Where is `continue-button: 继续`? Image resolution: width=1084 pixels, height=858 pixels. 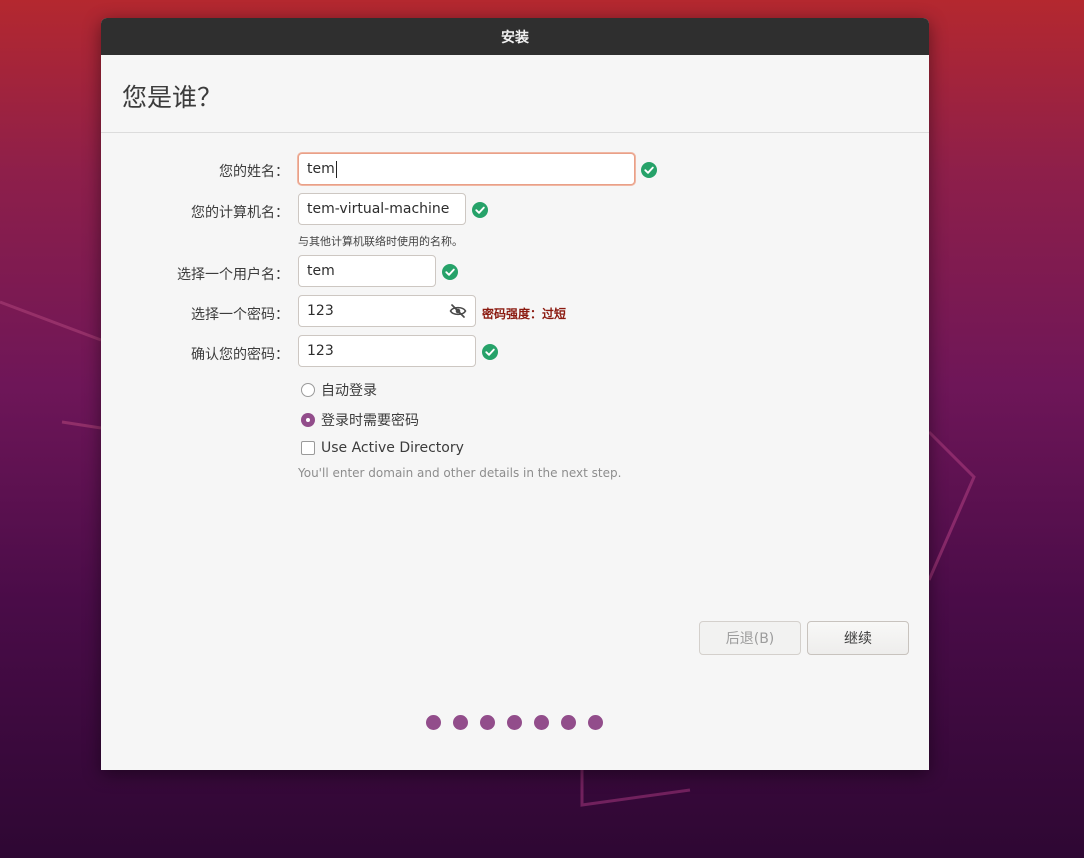 continue-button: 继续 is located at coordinates (858, 638).